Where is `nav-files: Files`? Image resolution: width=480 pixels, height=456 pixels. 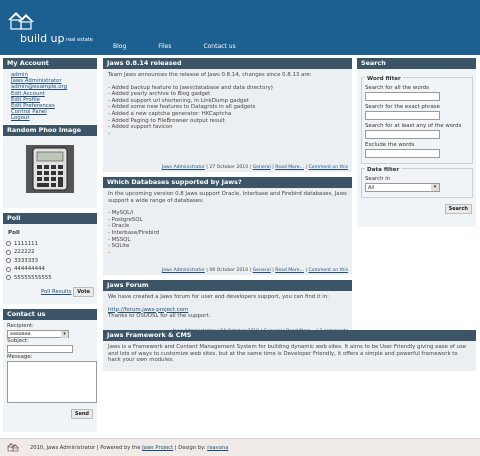 nav-files: Files is located at coordinates (159, 48).